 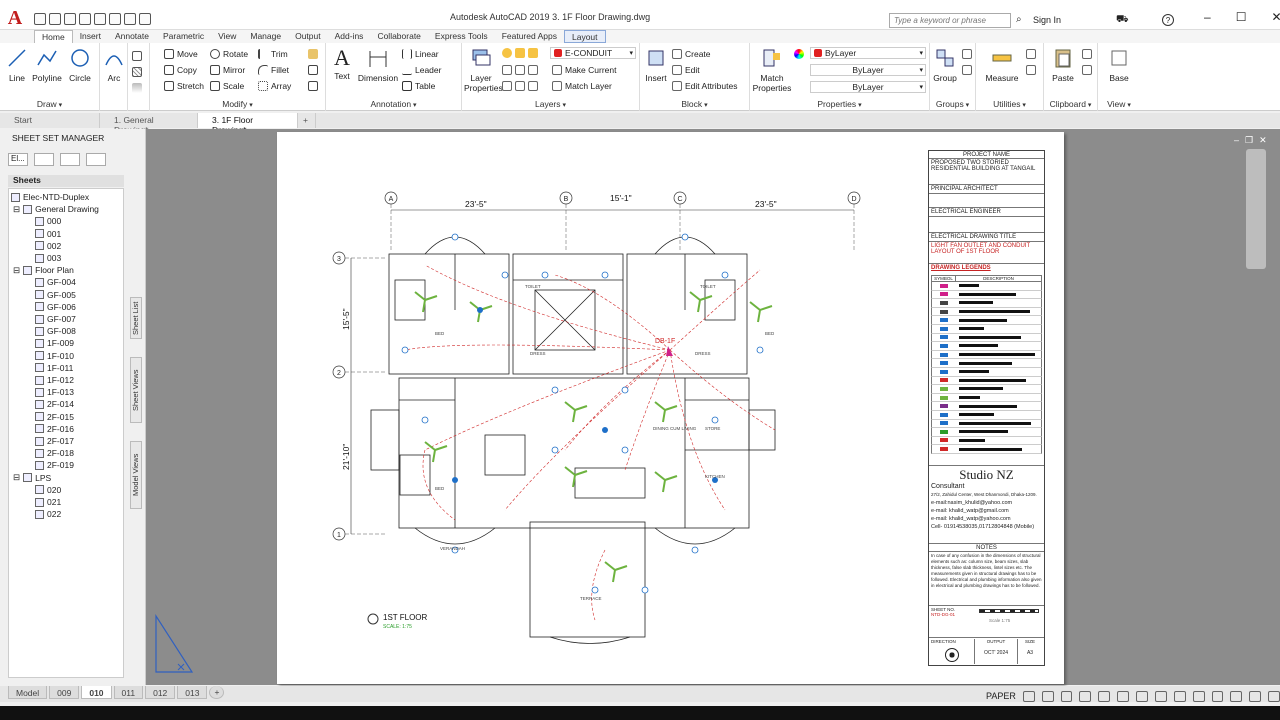 I want to click on layer-unisolate-icon, so click(x=520, y=70).